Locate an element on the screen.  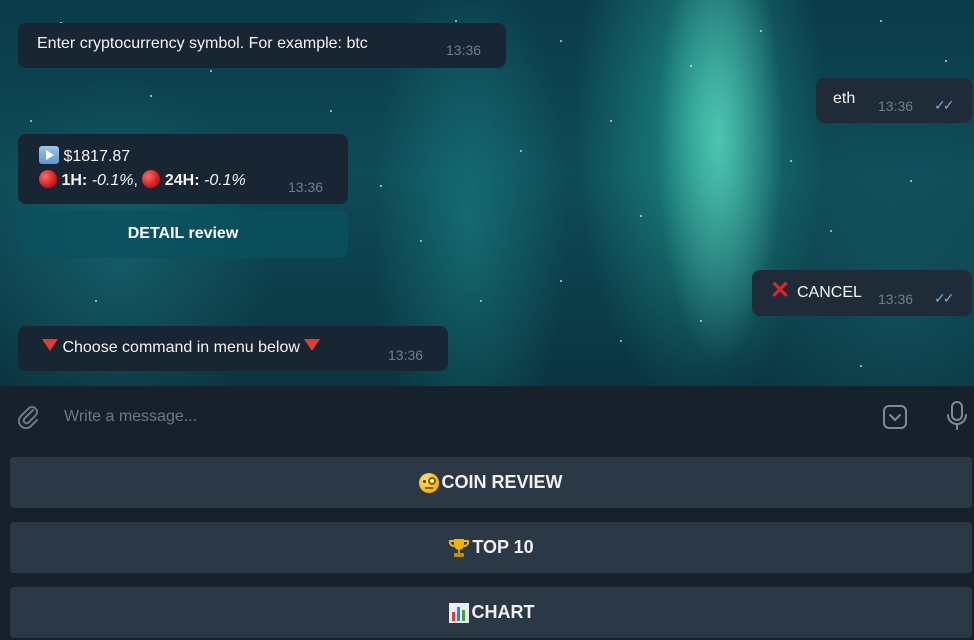
message-text: Choose command in menu below is located at coordinates (181, 347).